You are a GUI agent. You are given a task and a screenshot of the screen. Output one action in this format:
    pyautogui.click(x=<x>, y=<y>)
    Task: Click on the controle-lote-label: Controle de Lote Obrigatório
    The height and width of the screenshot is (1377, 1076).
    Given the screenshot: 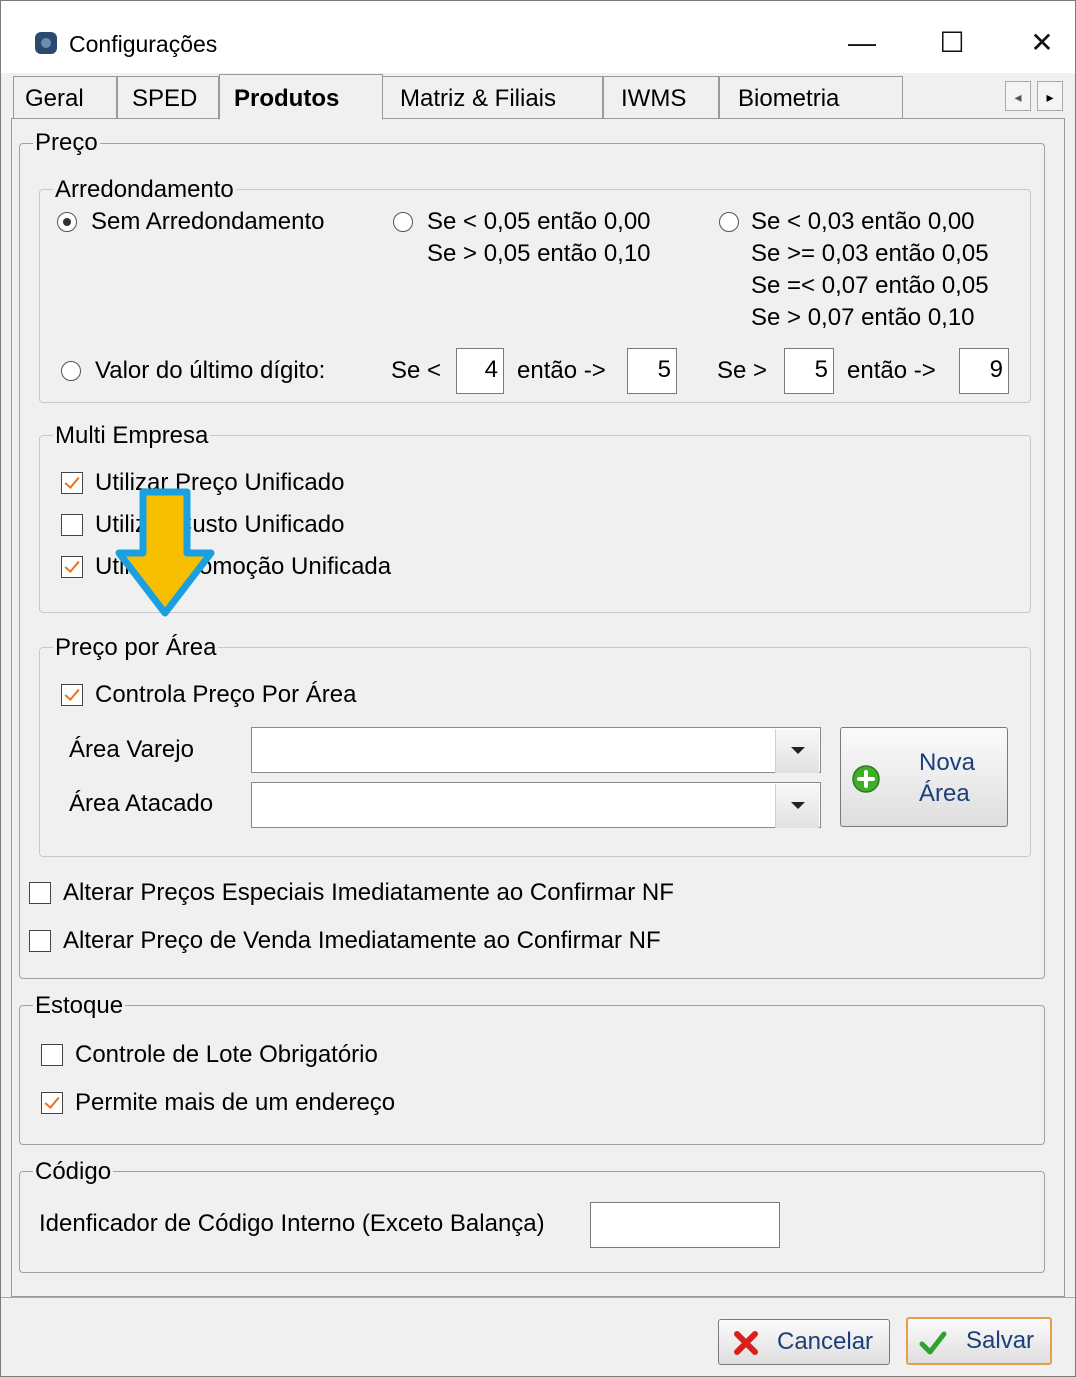 What is the action you would take?
    pyautogui.click(x=226, y=1054)
    